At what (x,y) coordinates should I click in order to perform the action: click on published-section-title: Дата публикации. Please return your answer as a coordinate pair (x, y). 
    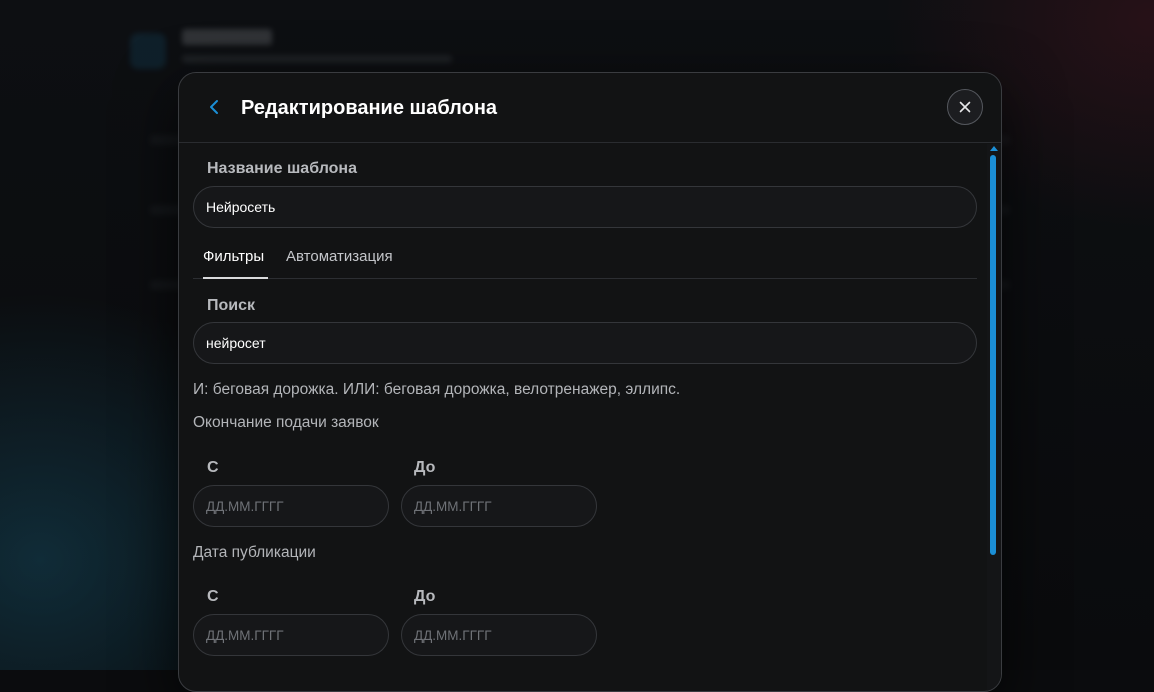
    Looking at the image, I should click on (254, 553).